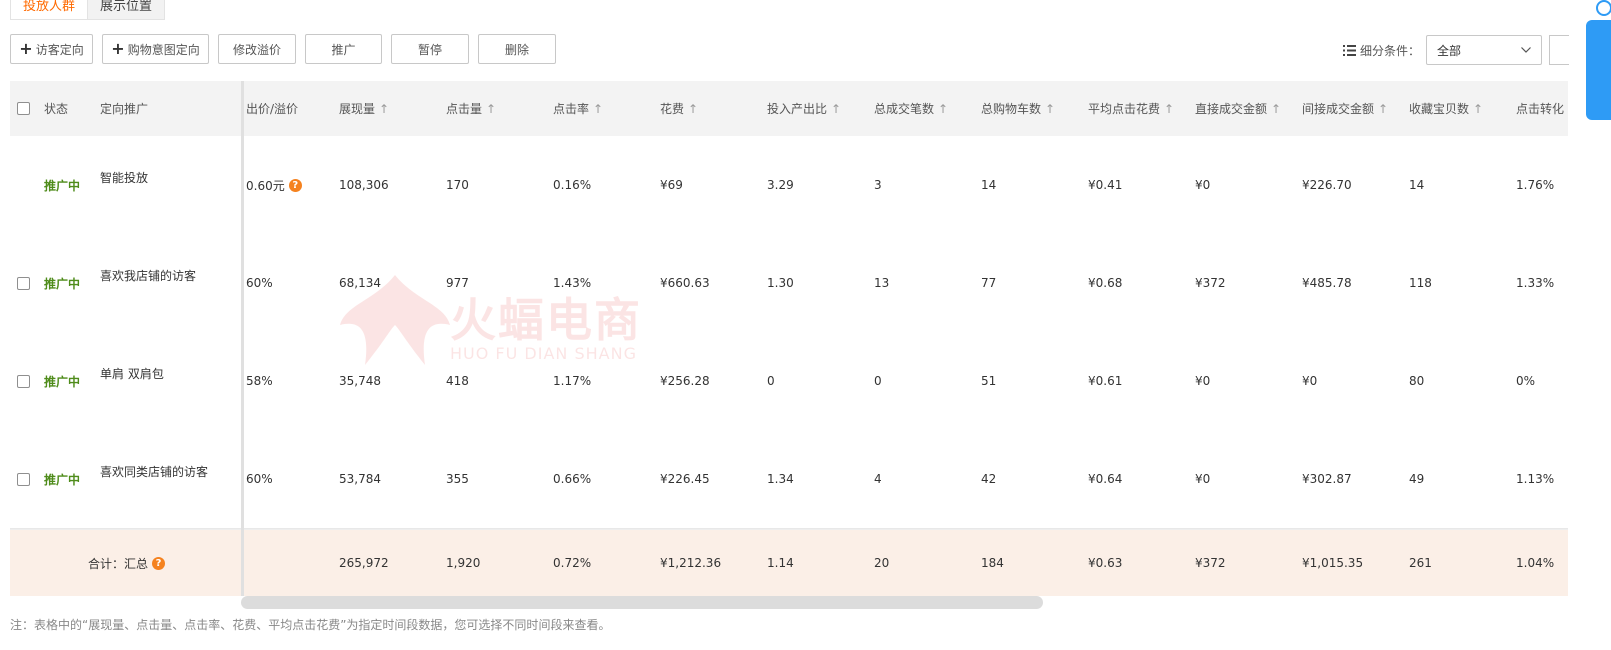 The height and width of the screenshot is (650, 1611). What do you see at coordinates (163, 49) in the screenshot?
I see `purchase-intent-label: 购物意图定向` at bounding box center [163, 49].